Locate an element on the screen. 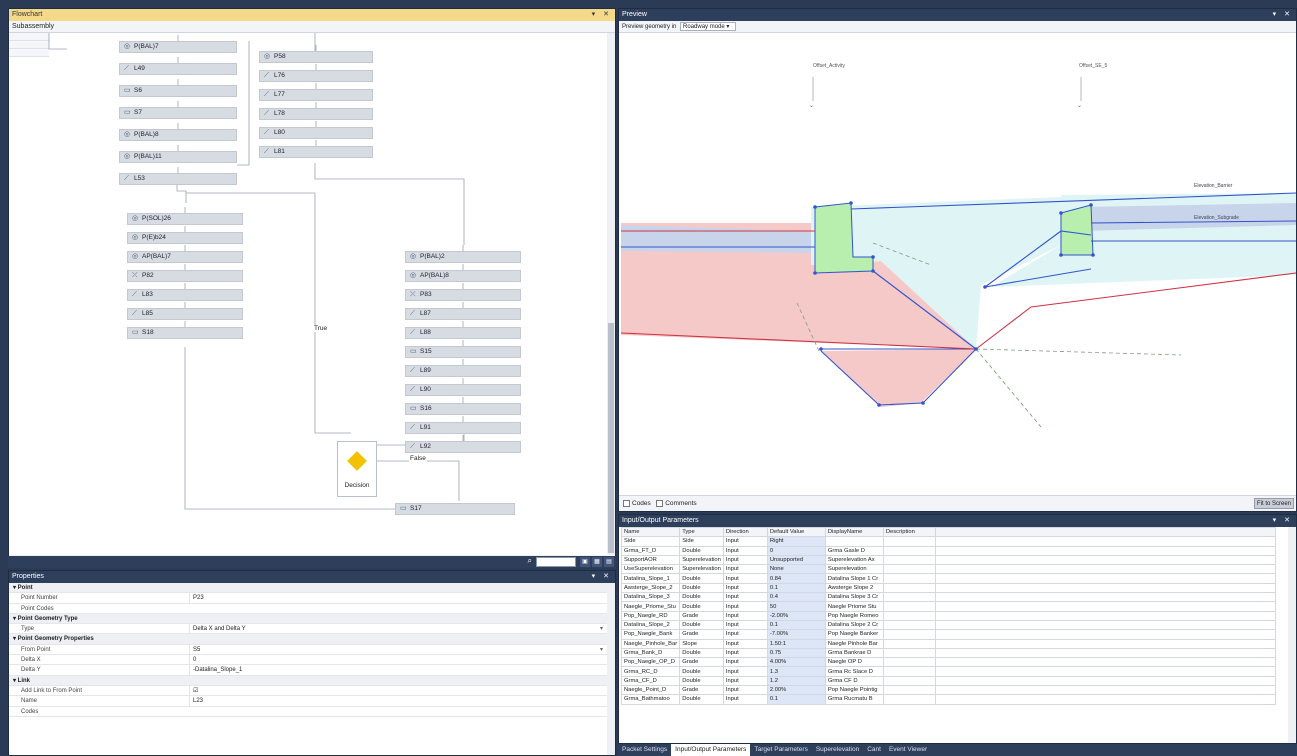 The width and height of the screenshot is (1297, 756). column-header: Type is located at coordinates (701, 532).